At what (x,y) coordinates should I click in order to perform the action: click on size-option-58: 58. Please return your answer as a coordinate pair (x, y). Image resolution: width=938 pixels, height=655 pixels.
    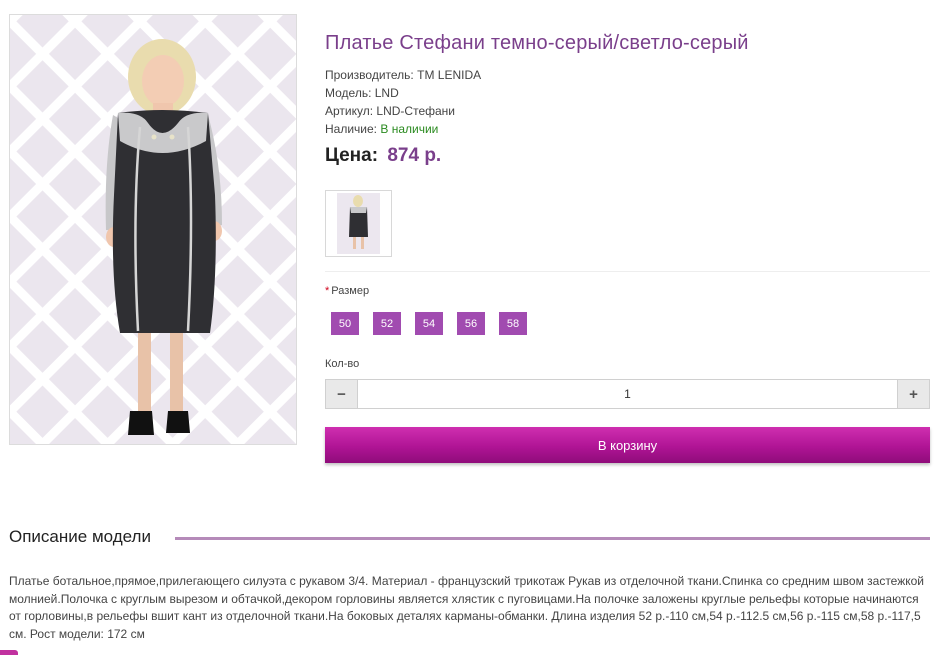
    Looking at the image, I should click on (513, 323).